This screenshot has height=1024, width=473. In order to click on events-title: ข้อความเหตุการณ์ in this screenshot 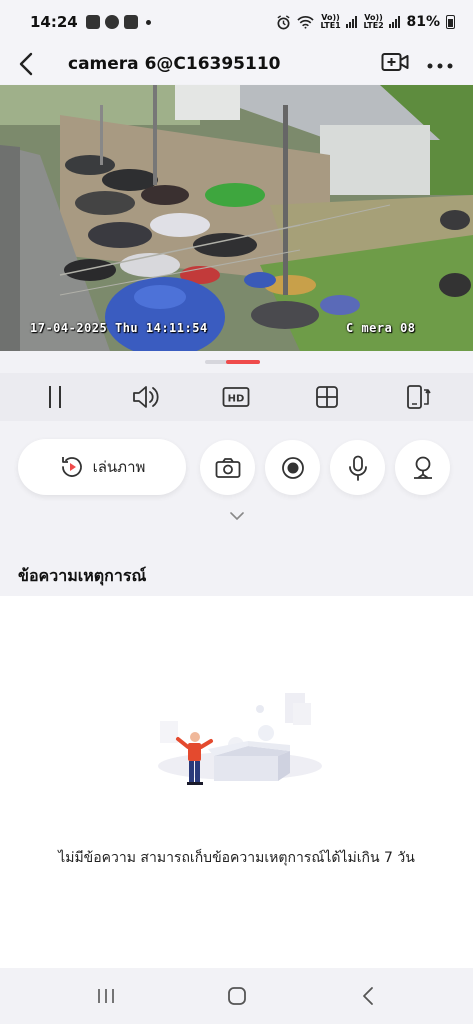, I will do `click(82, 575)`.